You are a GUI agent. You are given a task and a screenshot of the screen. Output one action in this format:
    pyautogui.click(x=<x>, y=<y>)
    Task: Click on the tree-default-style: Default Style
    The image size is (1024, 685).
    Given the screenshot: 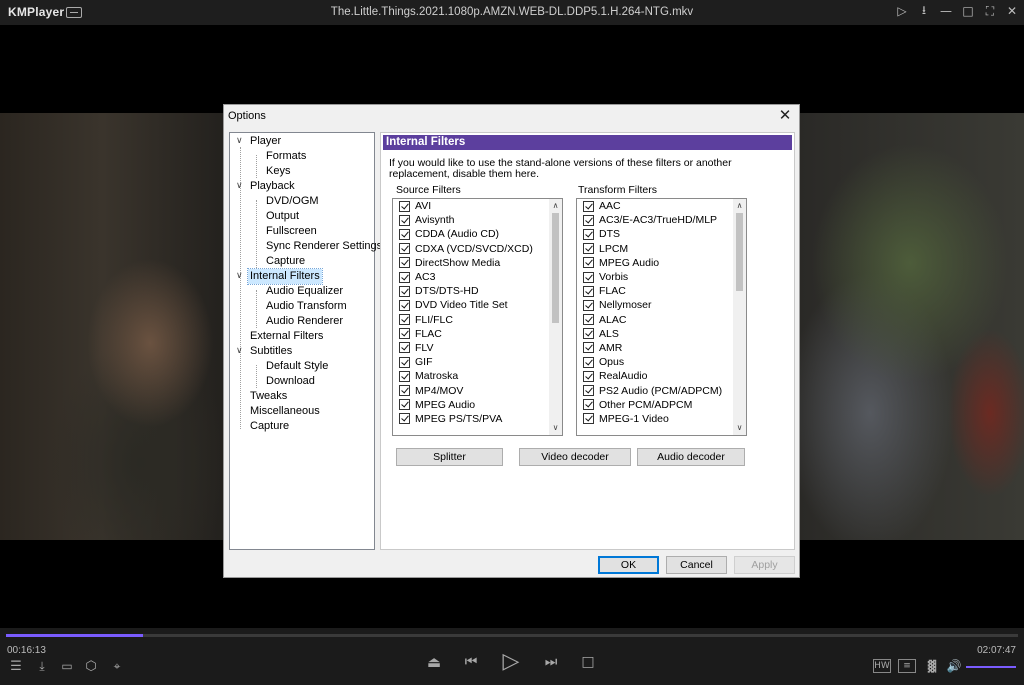 What is the action you would take?
    pyautogui.click(x=297, y=366)
    